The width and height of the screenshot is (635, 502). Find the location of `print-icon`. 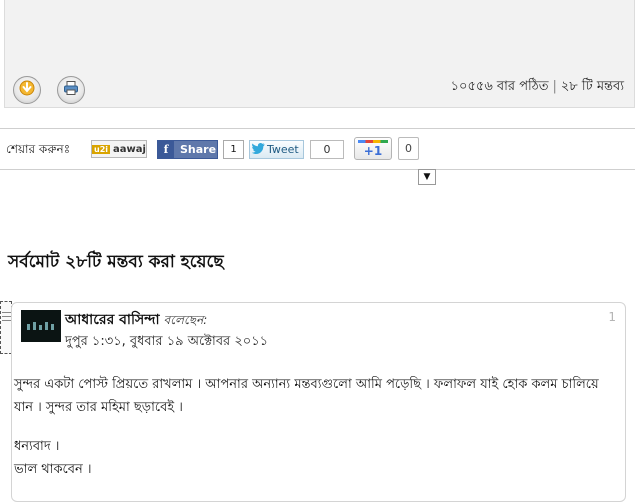

print-icon is located at coordinates (71, 90).